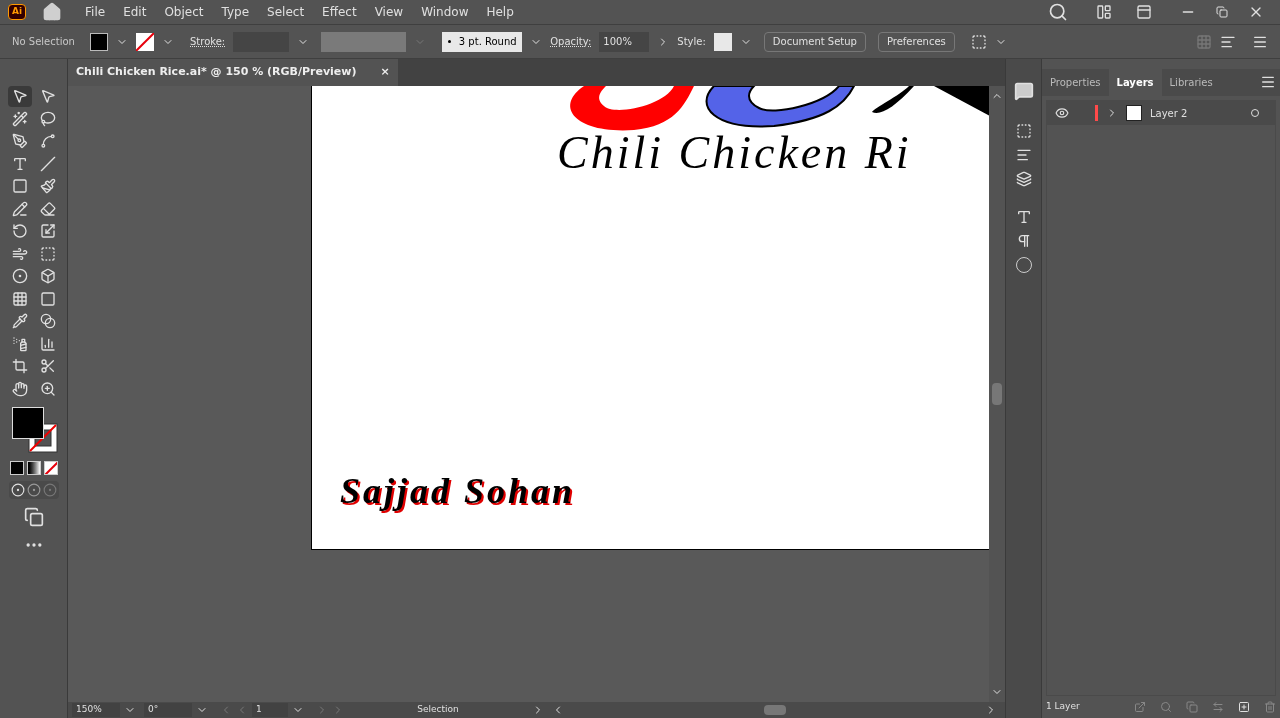 The image size is (1280, 718). What do you see at coordinates (270, 710) in the screenshot?
I see `artboard-field: 1` at bounding box center [270, 710].